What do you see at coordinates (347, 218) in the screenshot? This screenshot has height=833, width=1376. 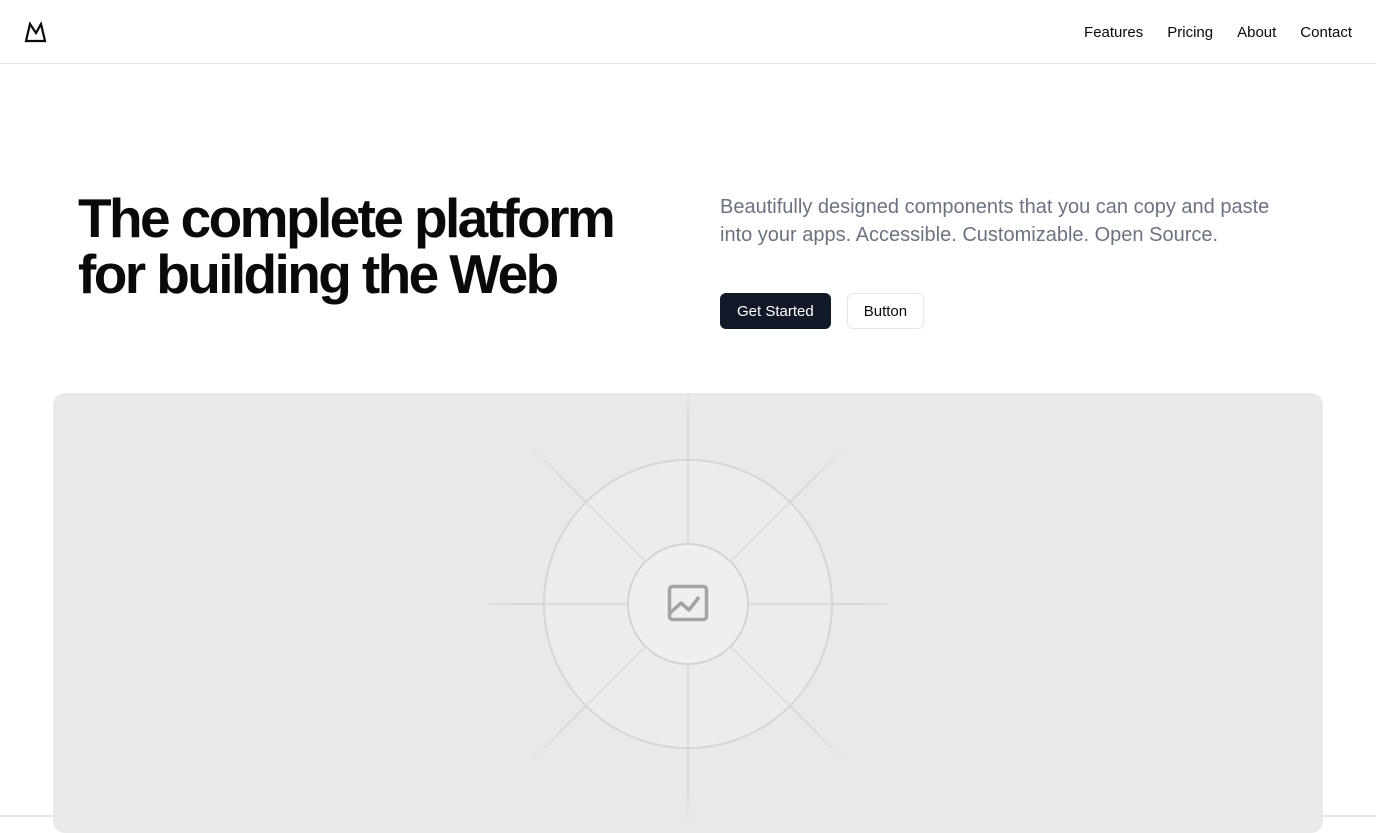 I see `hero-title-line-1: The complete platform` at bounding box center [347, 218].